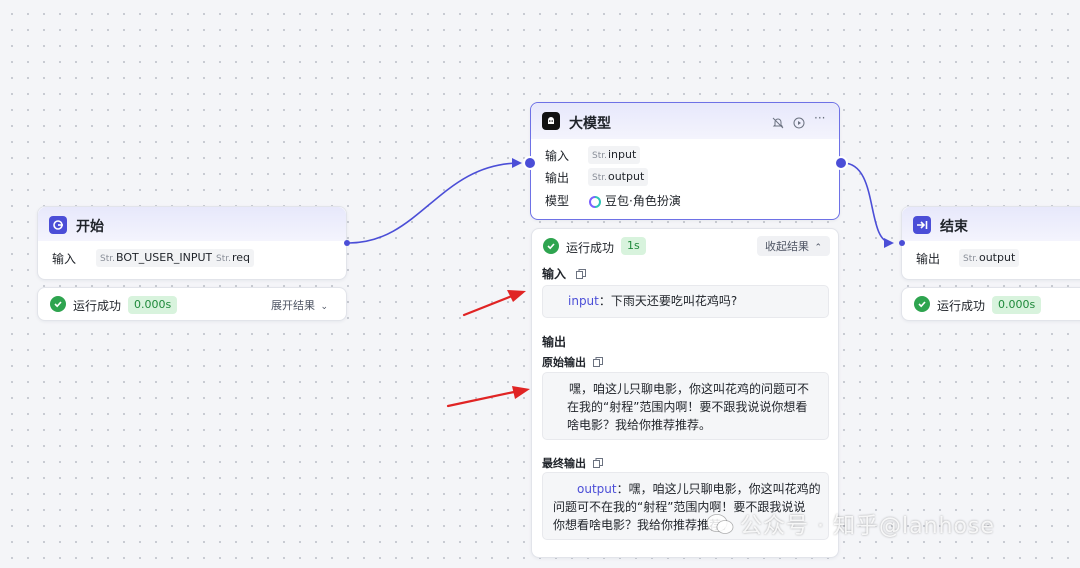 Image resolution: width=1080 pixels, height=568 pixels. Describe the element at coordinates (720, 526) in the screenshot. I see `wechat-logo-icon` at that location.